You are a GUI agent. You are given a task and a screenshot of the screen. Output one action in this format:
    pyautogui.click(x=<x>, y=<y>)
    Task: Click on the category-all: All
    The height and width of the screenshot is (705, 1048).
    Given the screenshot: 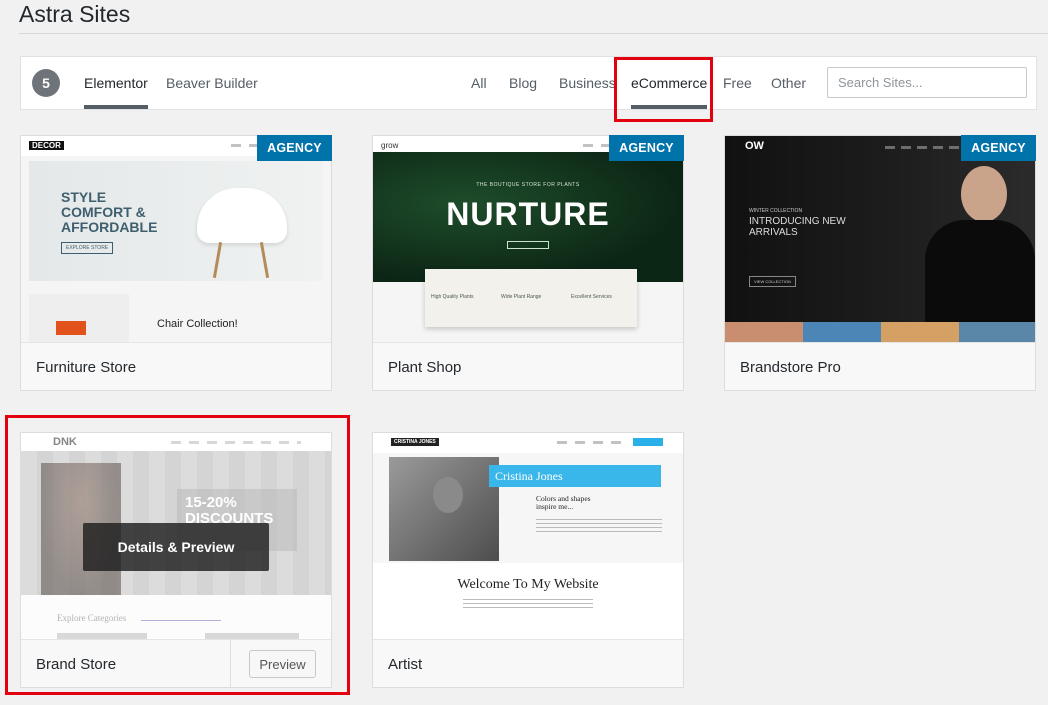 What is the action you would take?
    pyautogui.click(x=479, y=83)
    